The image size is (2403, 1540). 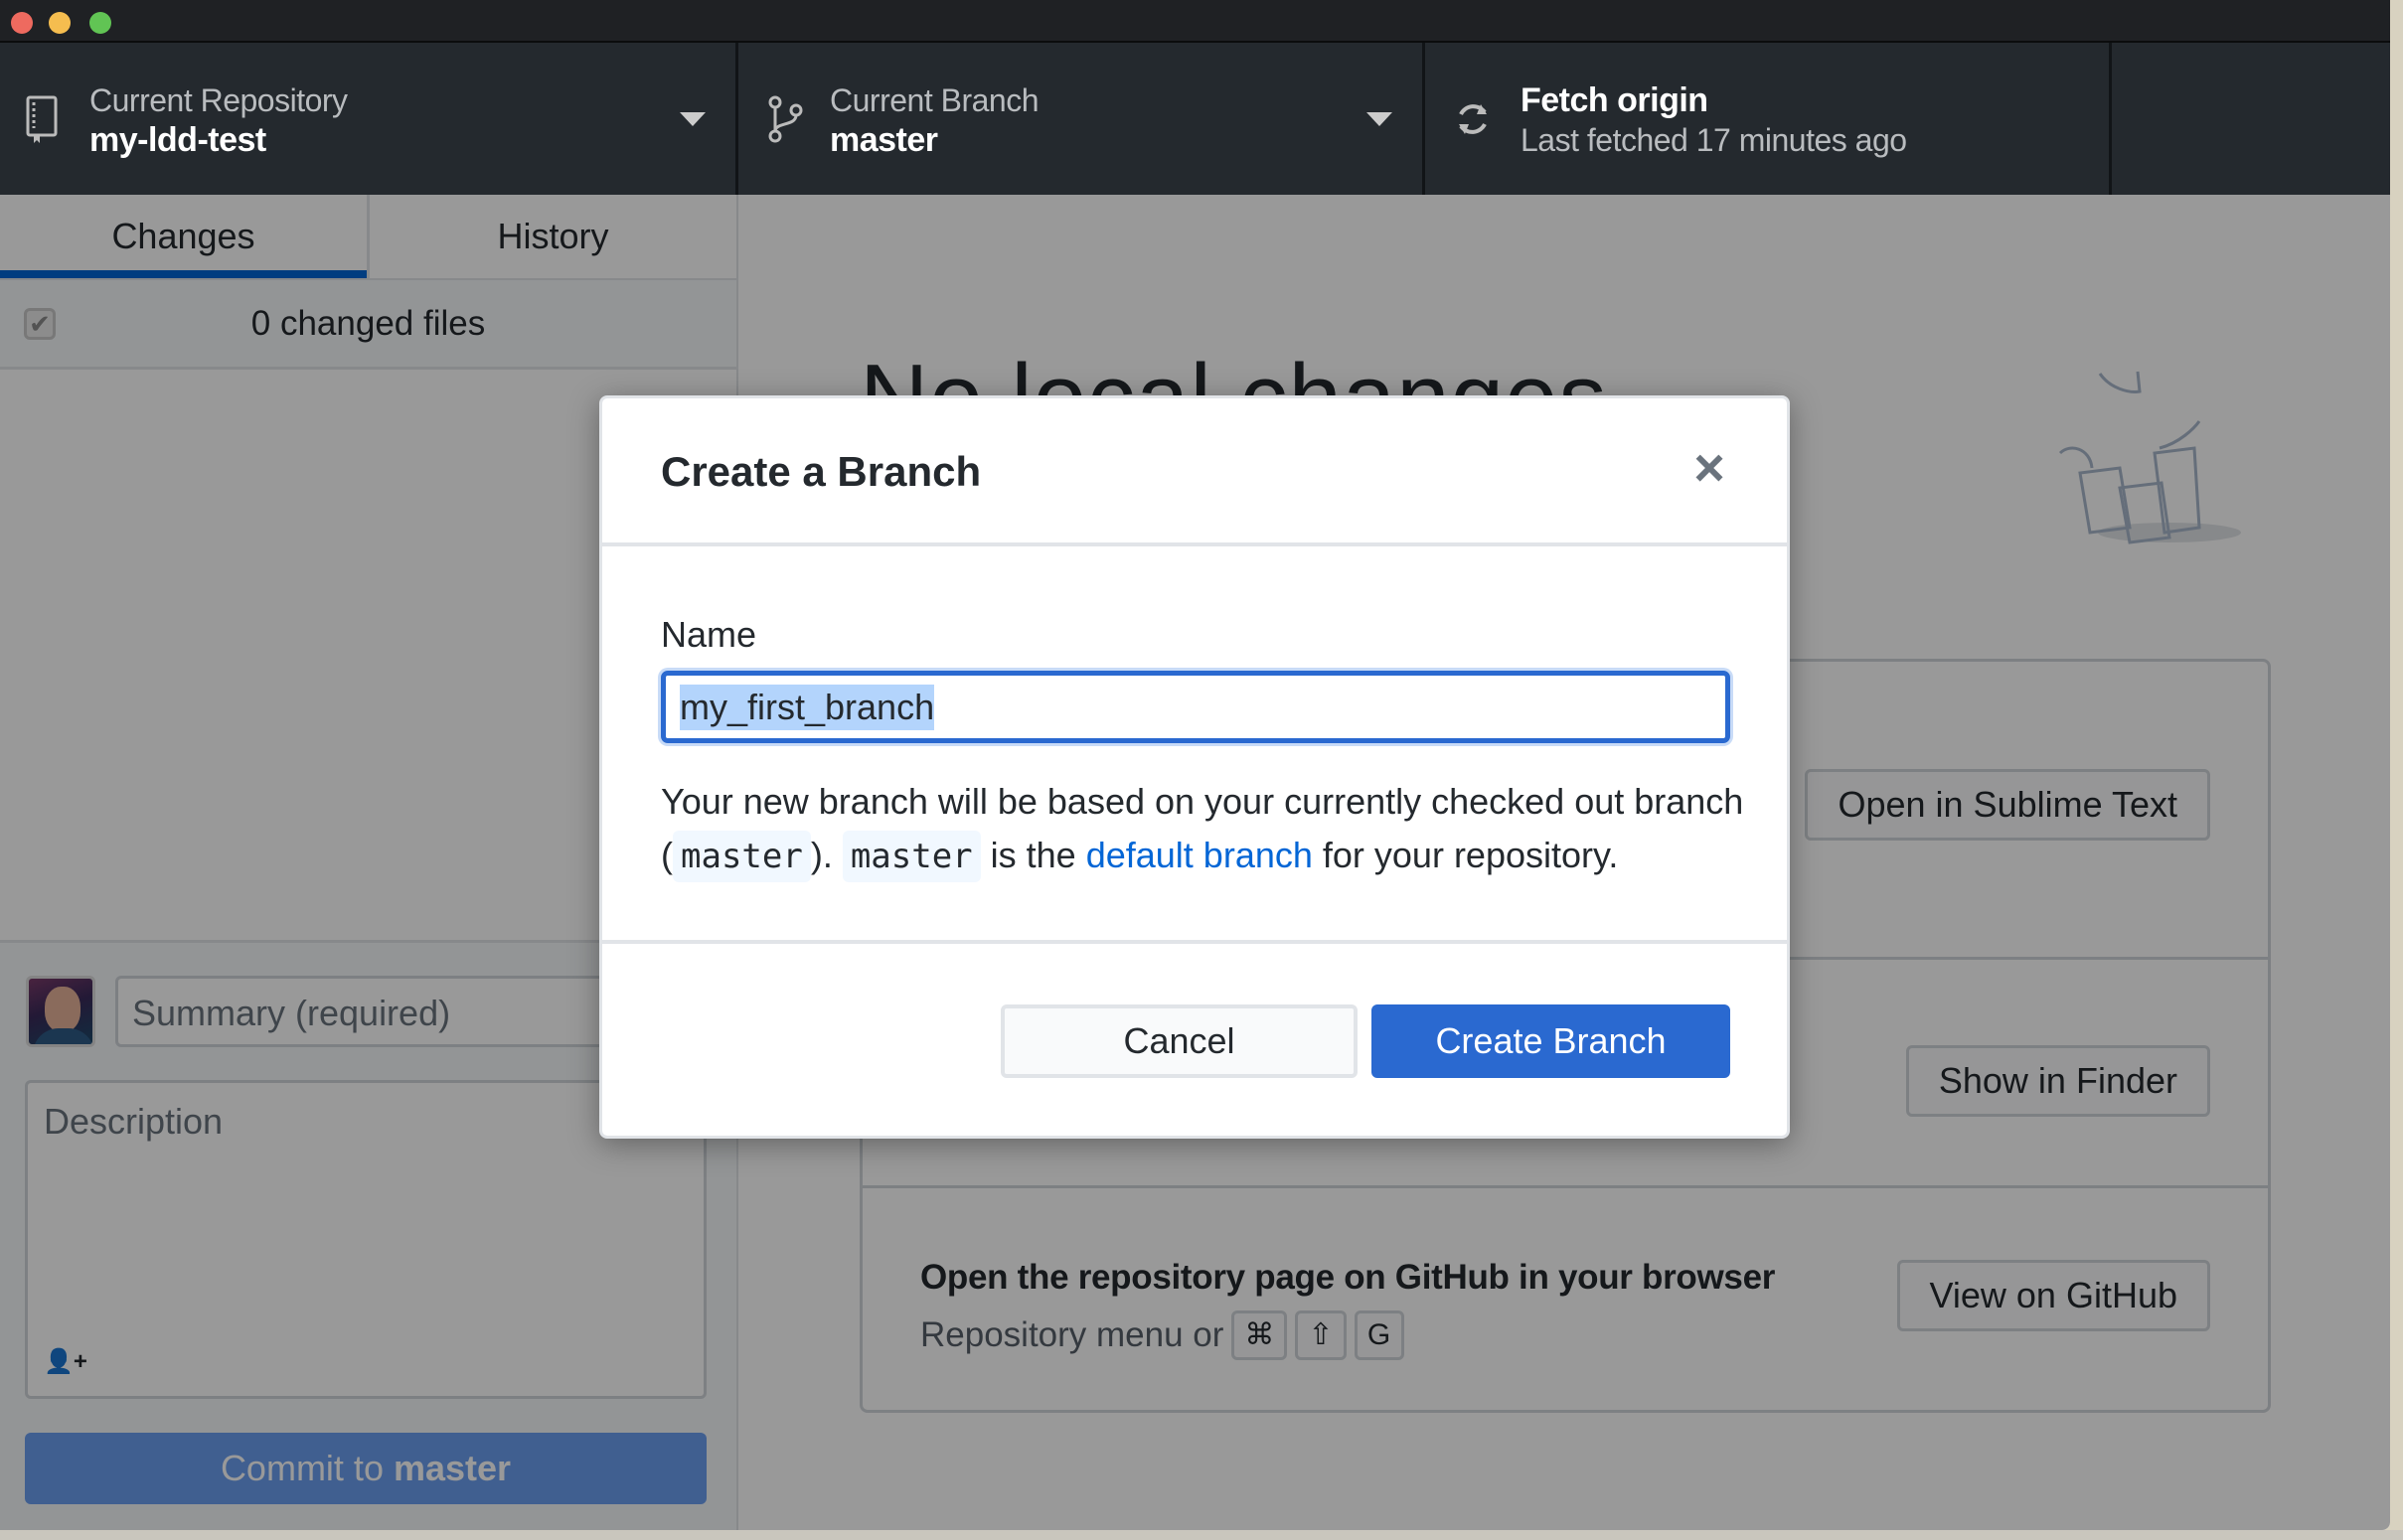 What do you see at coordinates (1194, 472) in the screenshot?
I see `dialog-header: Create a Branch ×` at bounding box center [1194, 472].